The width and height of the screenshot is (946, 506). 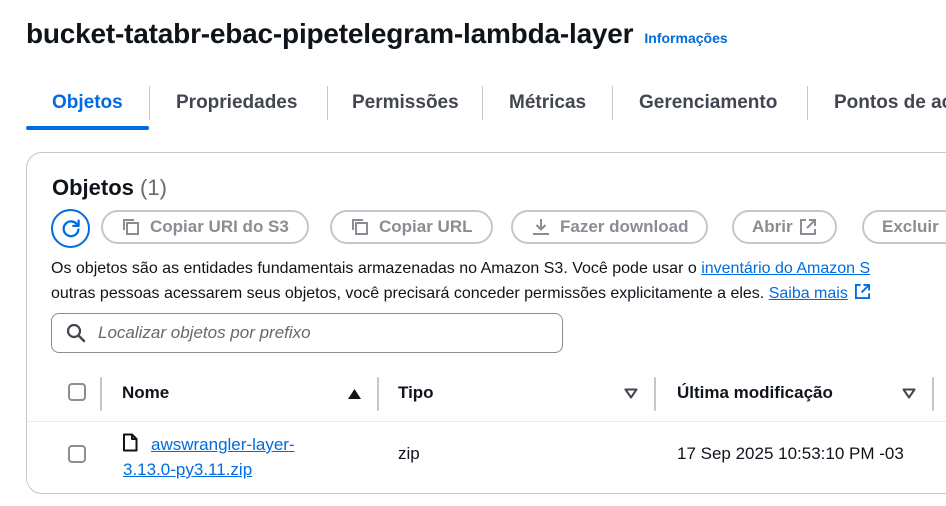 I want to click on row-checkbox, so click(x=77, y=454).